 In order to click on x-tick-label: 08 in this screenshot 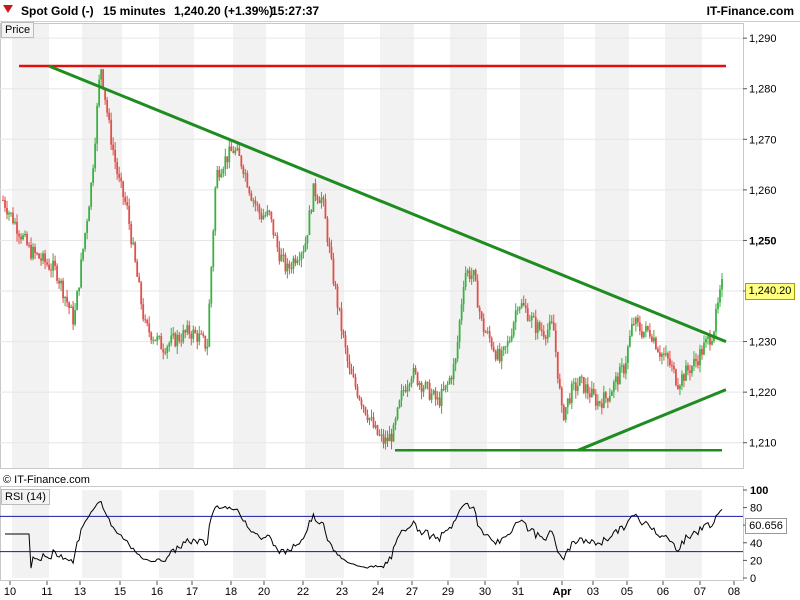, I will do `click(734, 592)`.